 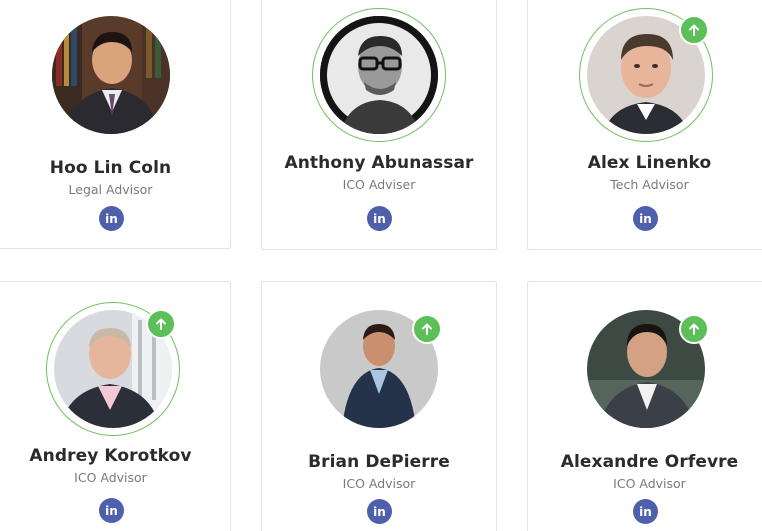 I want to click on advisor-name: Andrey Korotkov, so click(x=110, y=456).